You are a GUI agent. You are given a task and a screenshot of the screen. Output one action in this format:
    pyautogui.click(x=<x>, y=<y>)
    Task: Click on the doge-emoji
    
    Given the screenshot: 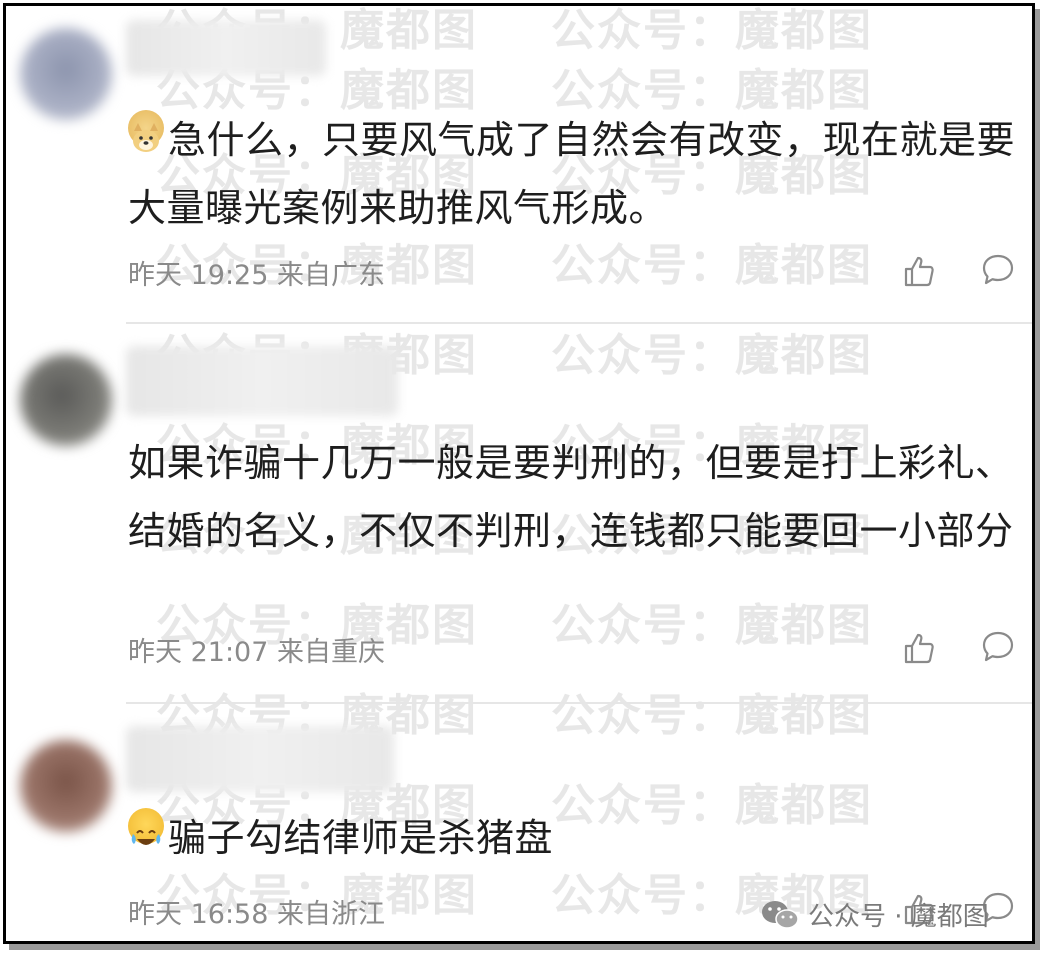 What is the action you would take?
    pyautogui.click(x=146, y=131)
    